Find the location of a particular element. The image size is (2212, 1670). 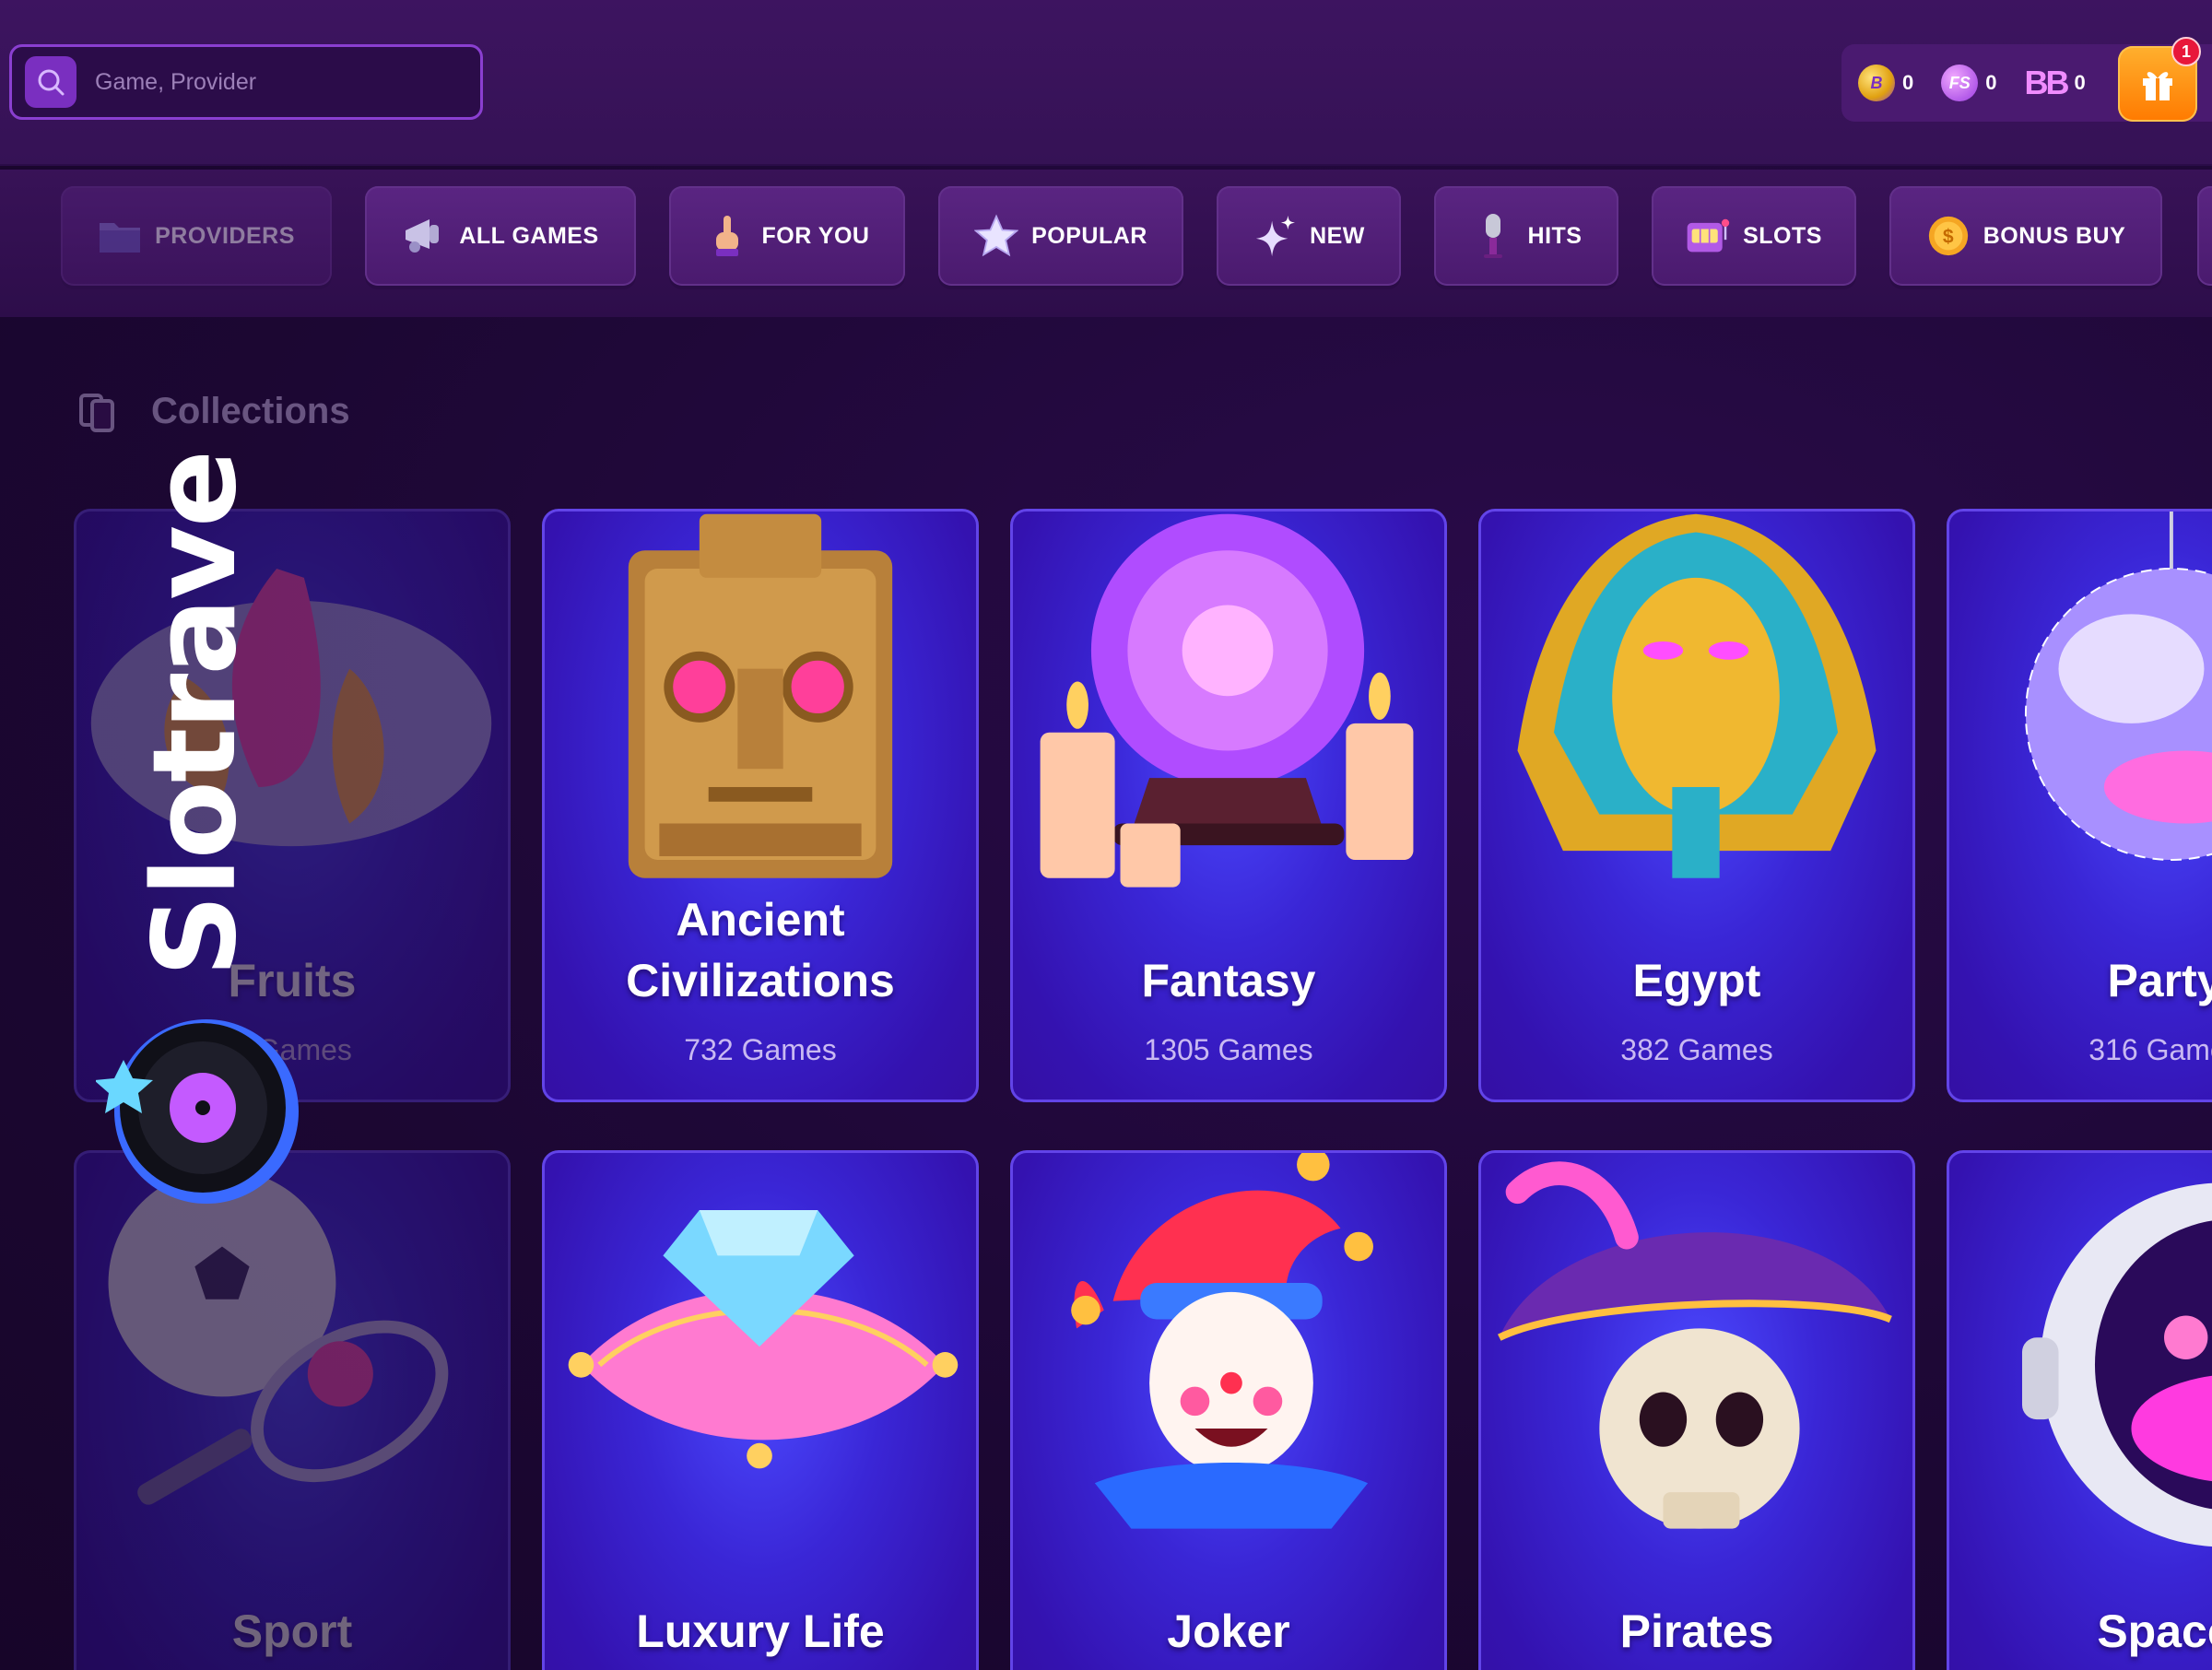

collection-card-sport: Sport is located at coordinates (292, 1410).